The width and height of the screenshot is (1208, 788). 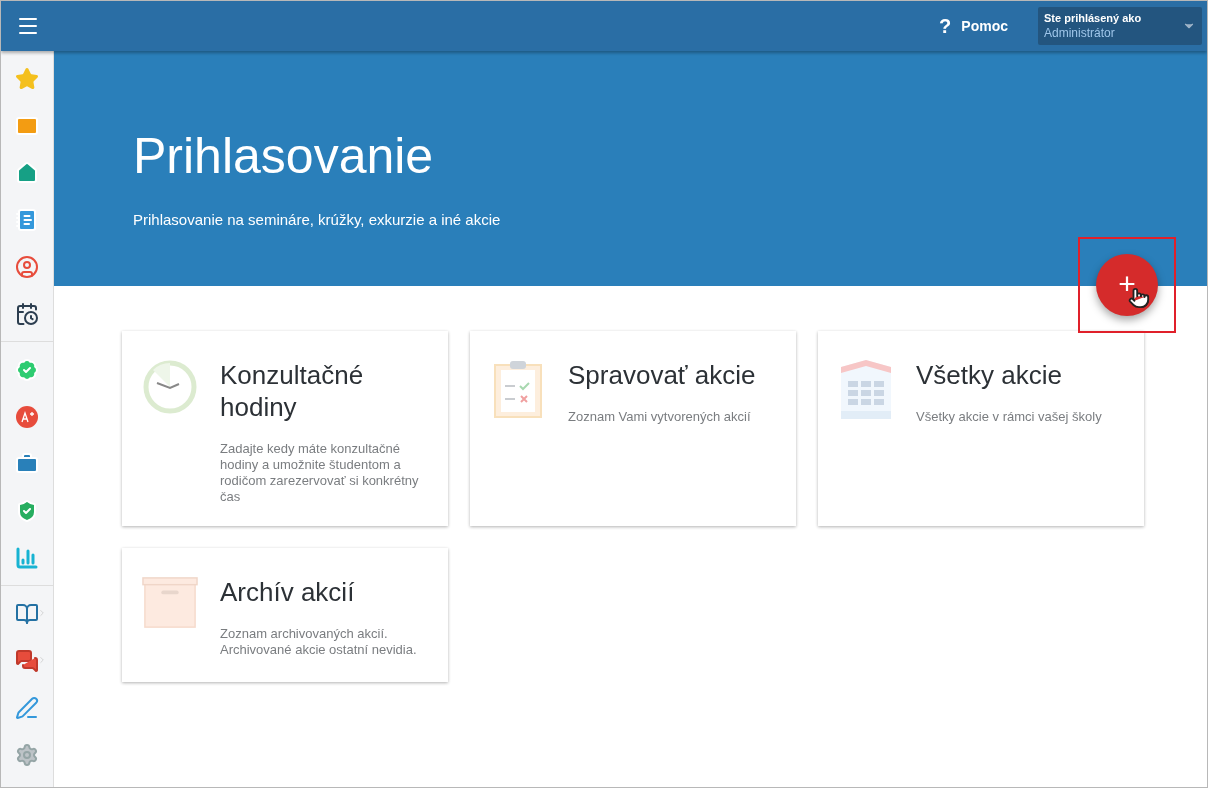 I want to click on settings-icon, so click(x=27, y=754).